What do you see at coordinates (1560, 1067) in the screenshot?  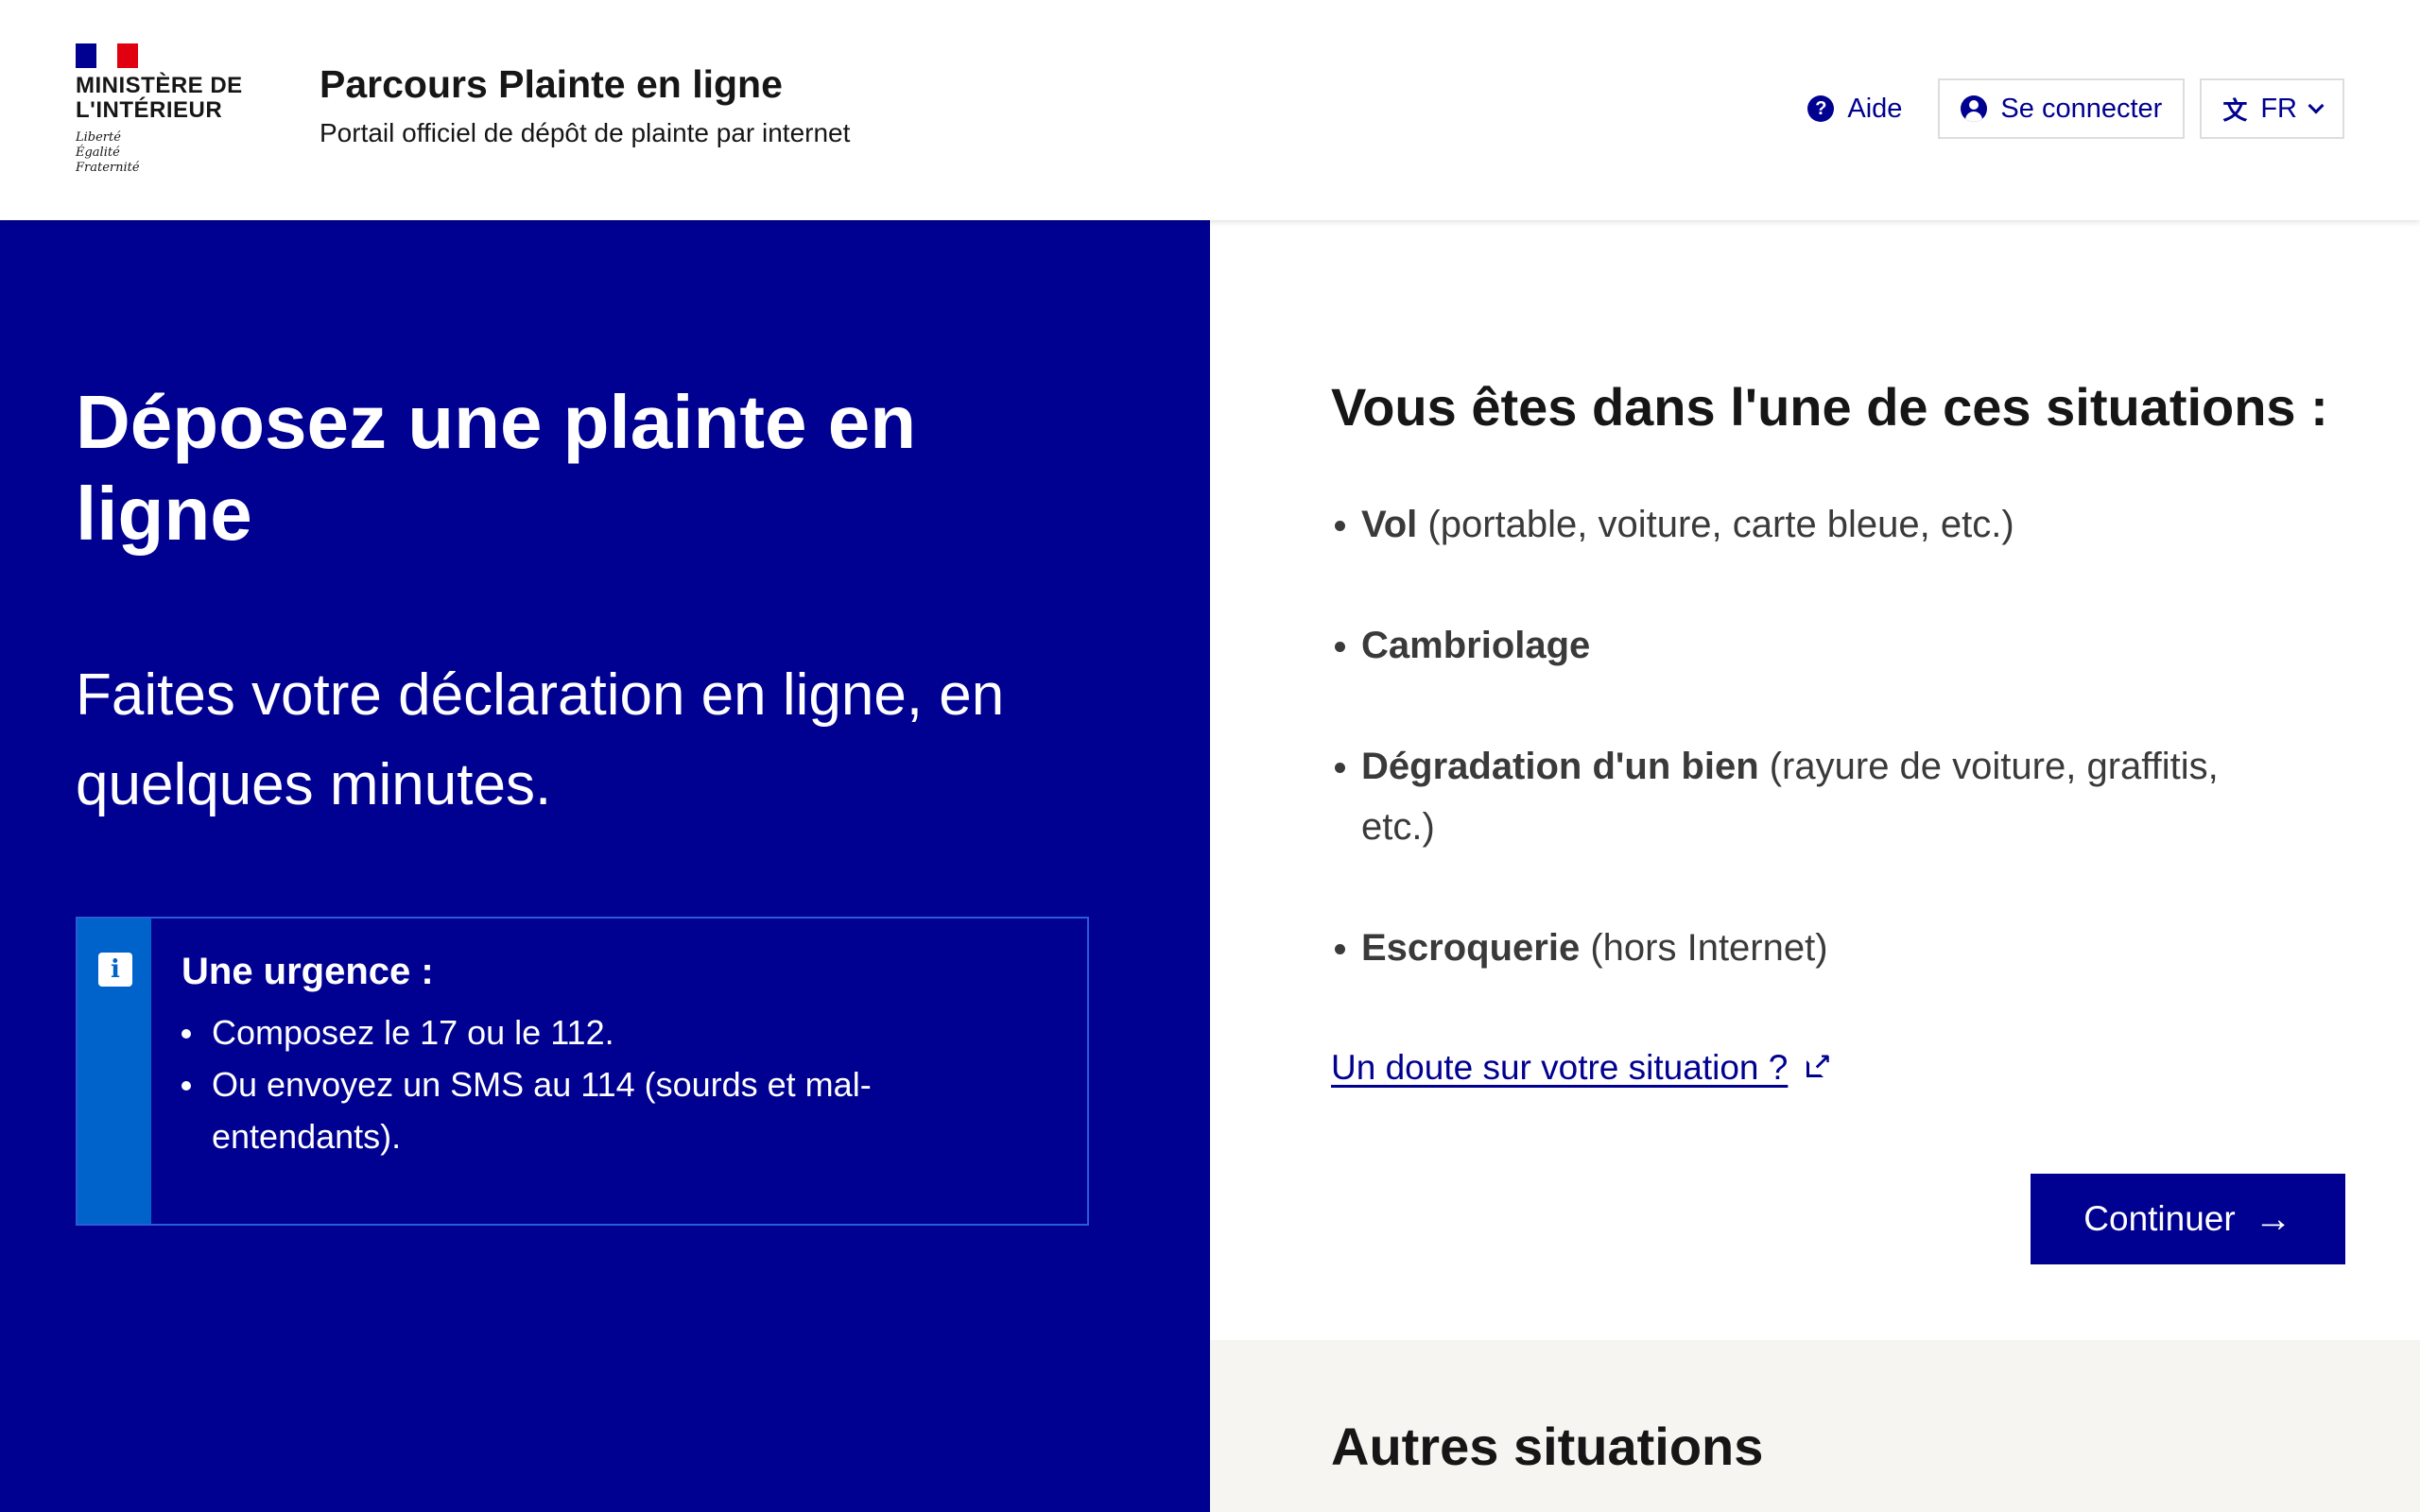 I see `doubt-link-label: Un doute sur votre situation ?` at bounding box center [1560, 1067].